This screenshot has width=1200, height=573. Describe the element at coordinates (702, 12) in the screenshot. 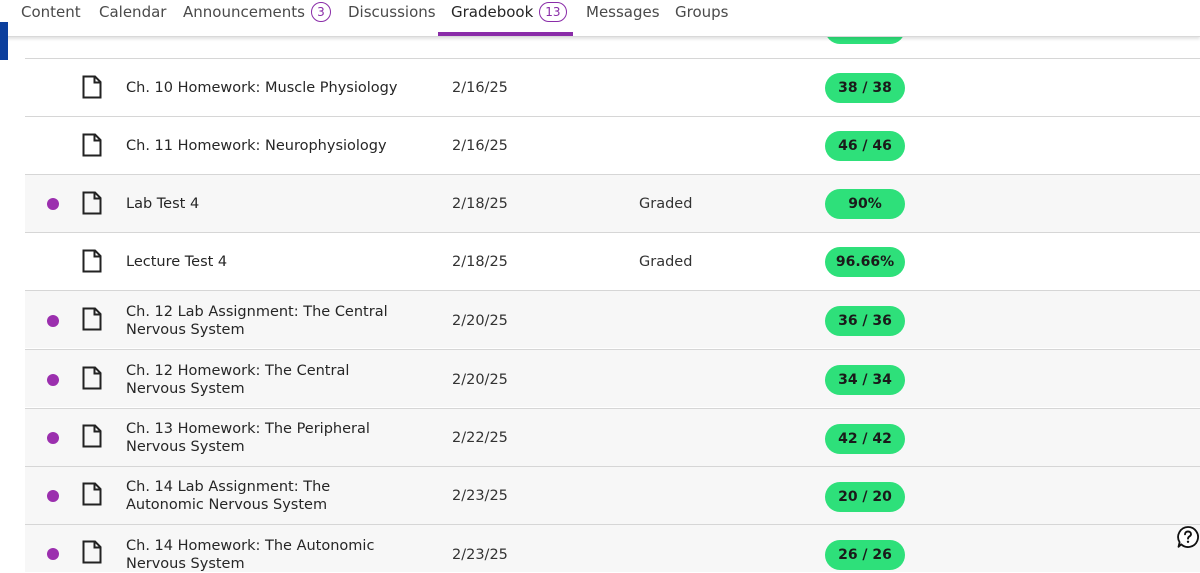

I see `tab-label: Groups` at that location.